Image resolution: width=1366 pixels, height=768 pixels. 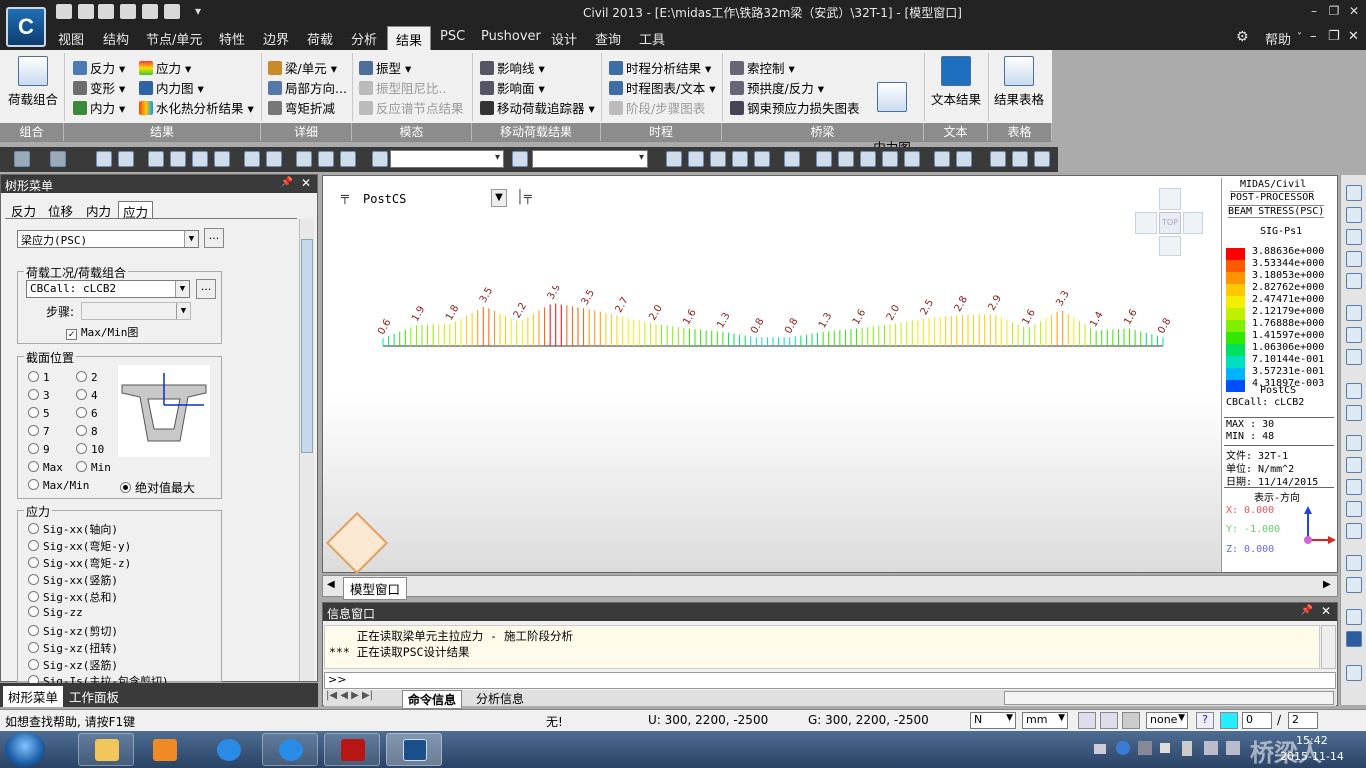 What do you see at coordinates (1170, 246) in the screenshot?
I see `view-cube-south` at bounding box center [1170, 246].